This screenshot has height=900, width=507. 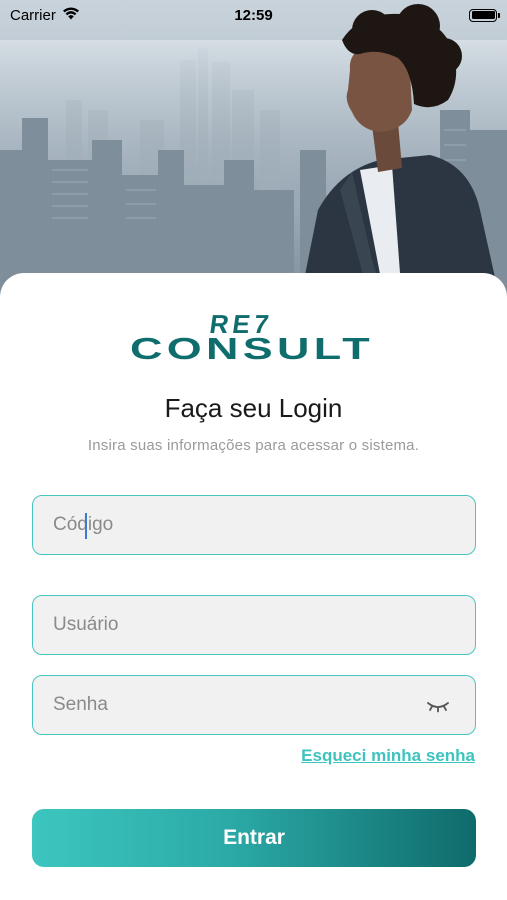 I want to click on password-input, so click(x=254, y=705).